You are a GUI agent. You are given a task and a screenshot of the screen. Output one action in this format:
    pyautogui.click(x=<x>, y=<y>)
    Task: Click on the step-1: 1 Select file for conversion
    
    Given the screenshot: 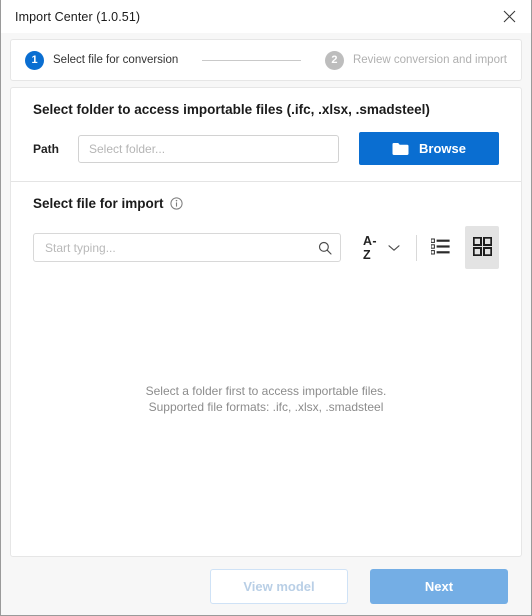 What is the action you would take?
    pyautogui.click(x=102, y=60)
    